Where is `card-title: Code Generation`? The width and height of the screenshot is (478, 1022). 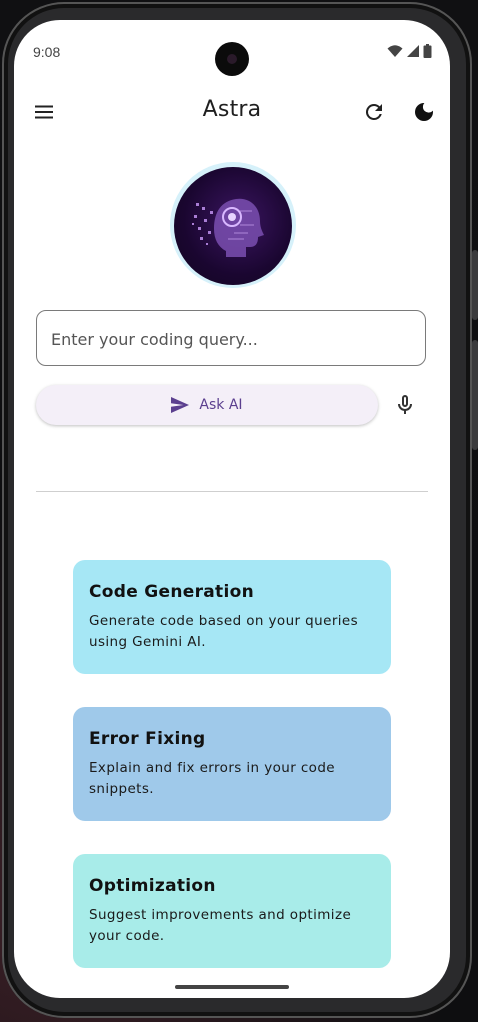 card-title: Code Generation is located at coordinates (171, 592).